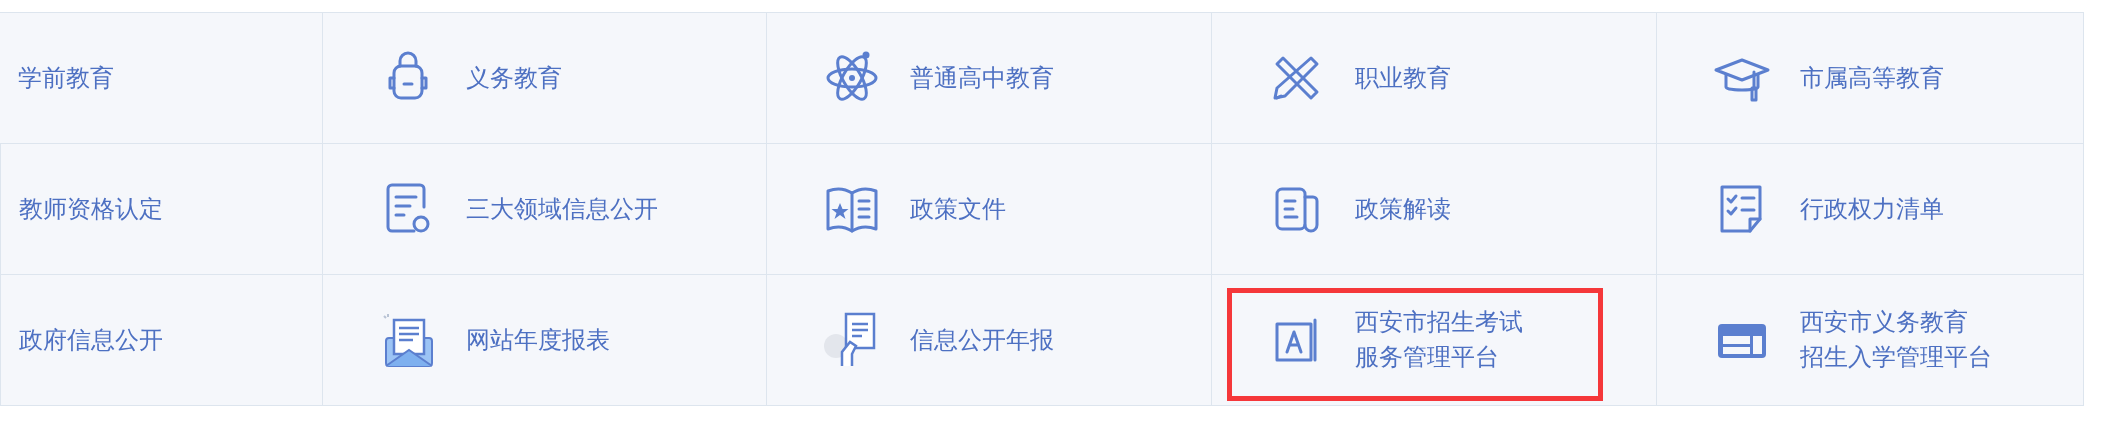  Describe the element at coordinates (544, 209) in the screenshot. I see `nav-link: 三大领域信息公开` at that location.